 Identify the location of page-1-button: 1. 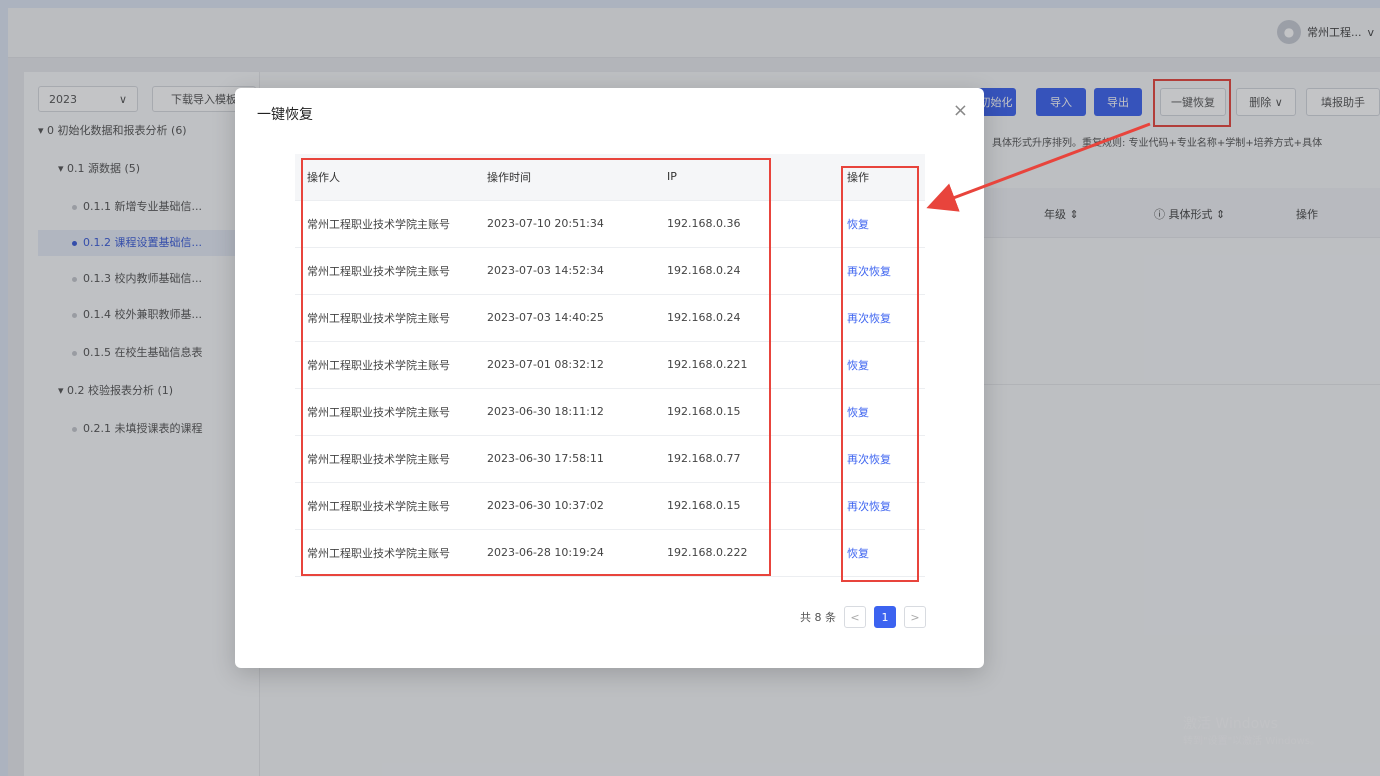
(885, 617).